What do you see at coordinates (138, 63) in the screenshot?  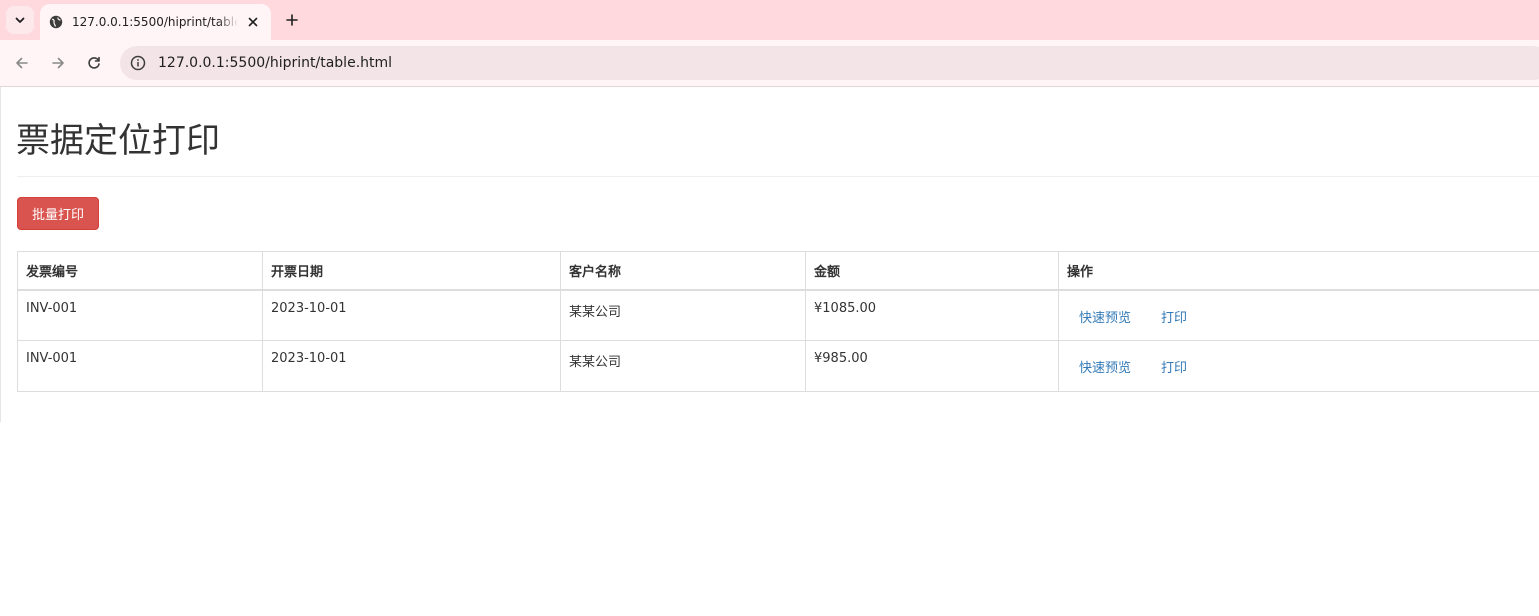 I see `info-icon` at bounding box center [138, 63].